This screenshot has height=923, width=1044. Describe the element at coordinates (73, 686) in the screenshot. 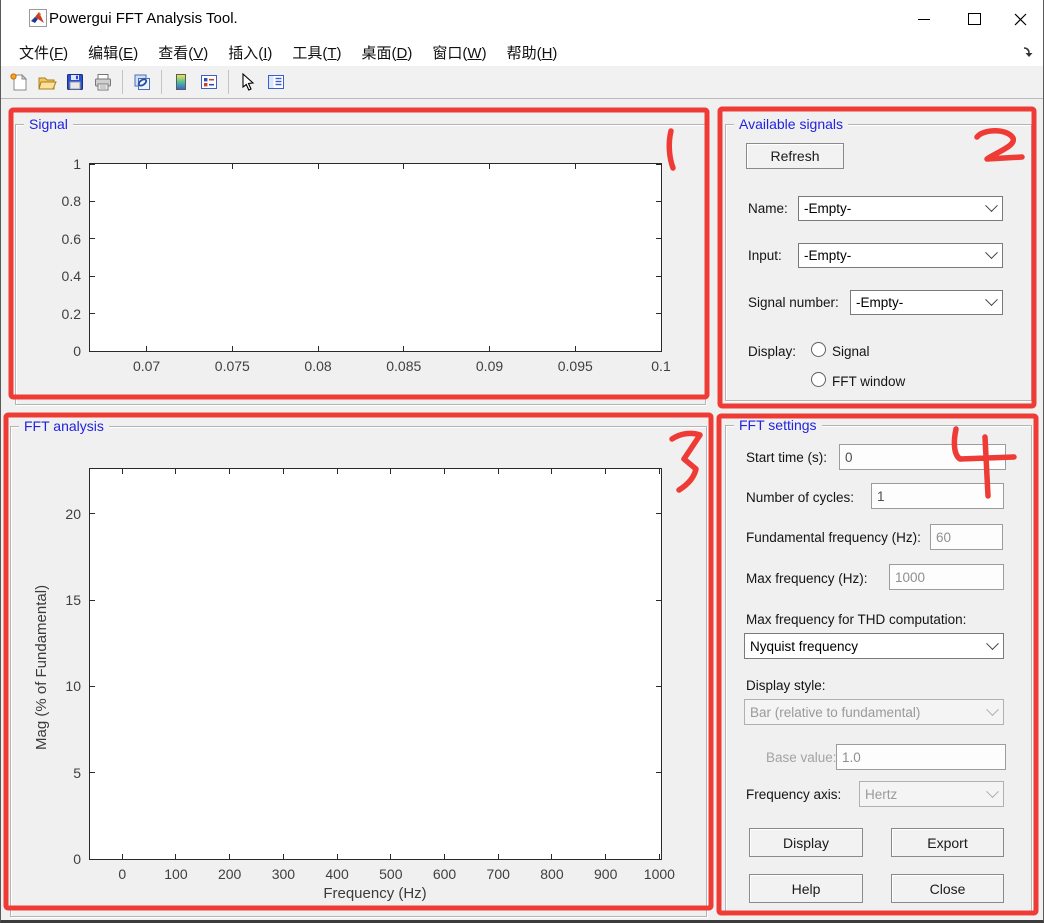

I see `axis-tick-label: 10` at that location.